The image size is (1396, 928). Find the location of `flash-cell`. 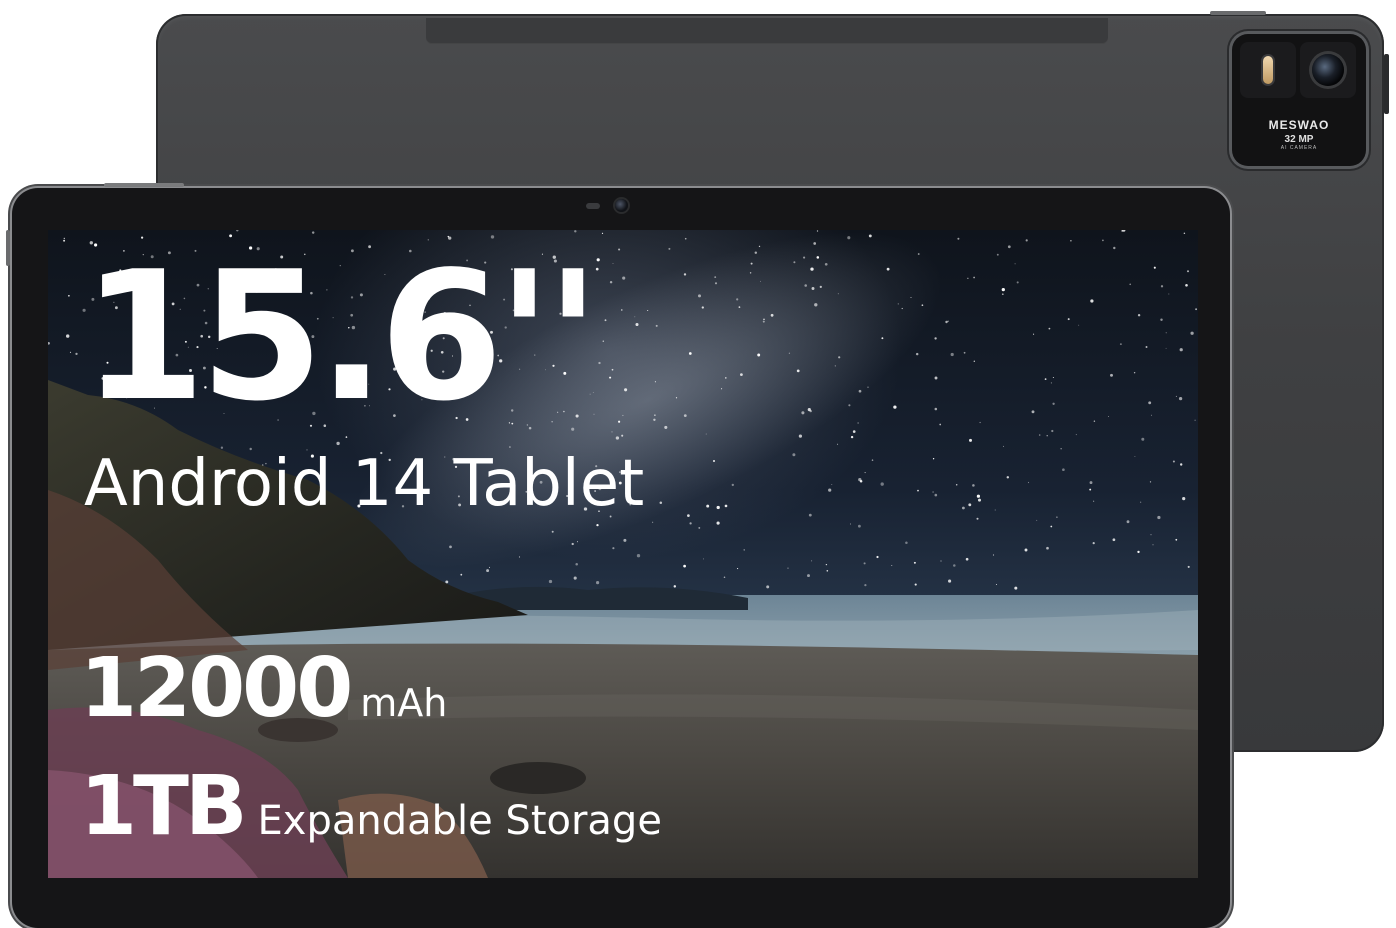

flash-cell is located at coordinates (1268, 70).